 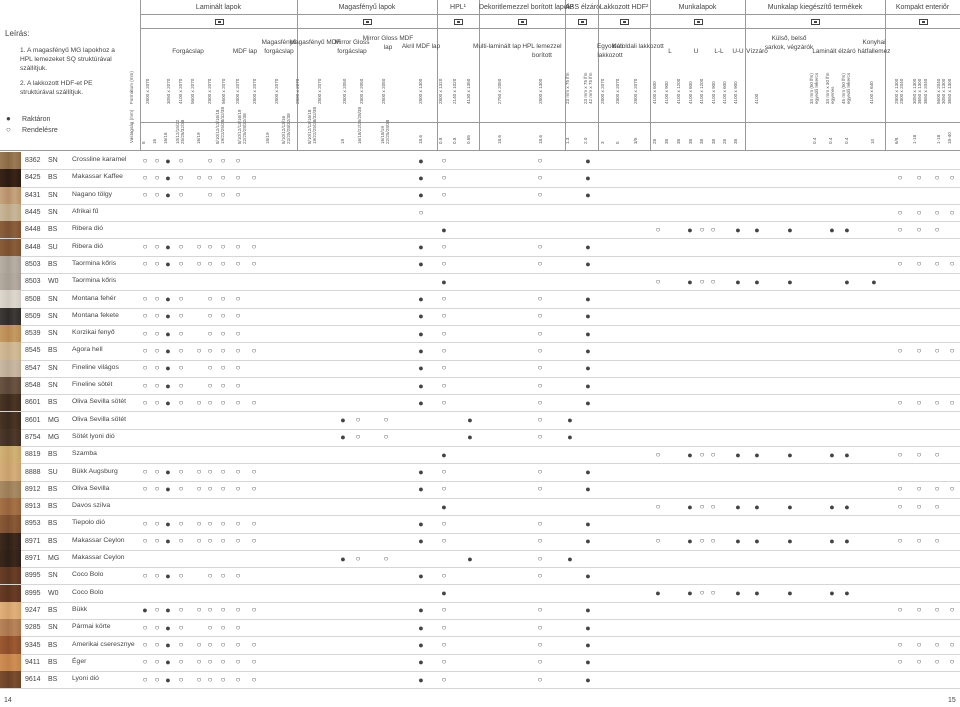 I want to click on decor-name: Makassar Ceylon, so click(x=98, y=540).